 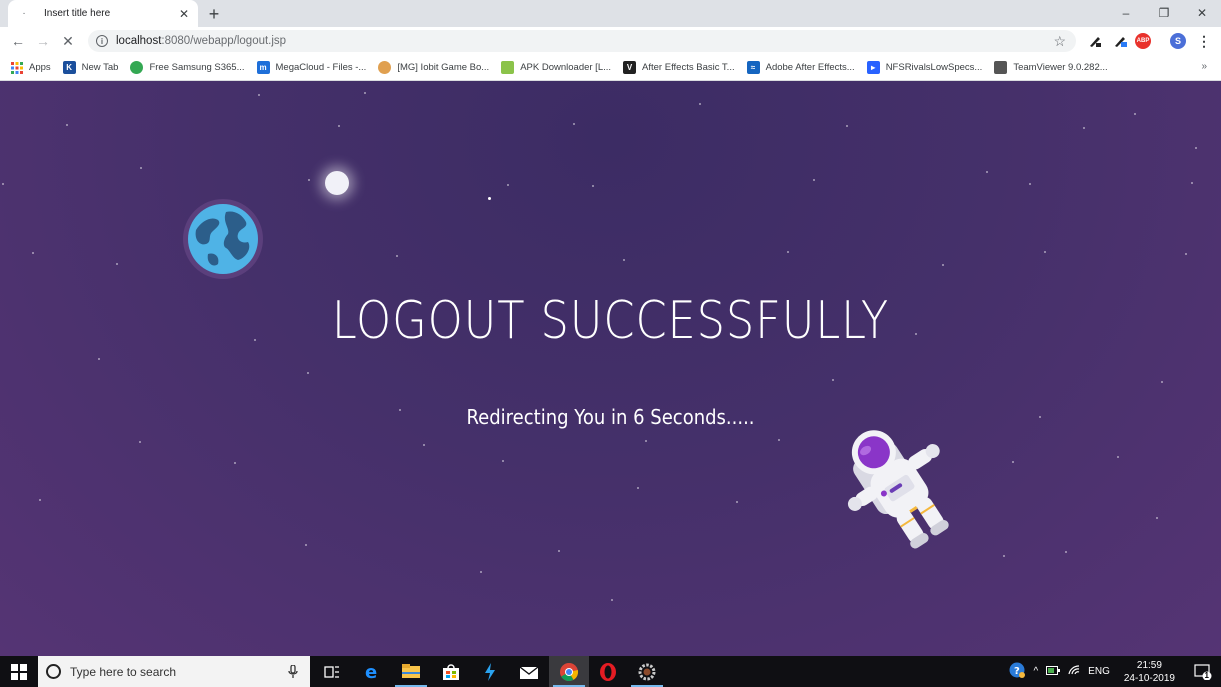 I want to click on battery-icon, so click(x=1053, y=671).